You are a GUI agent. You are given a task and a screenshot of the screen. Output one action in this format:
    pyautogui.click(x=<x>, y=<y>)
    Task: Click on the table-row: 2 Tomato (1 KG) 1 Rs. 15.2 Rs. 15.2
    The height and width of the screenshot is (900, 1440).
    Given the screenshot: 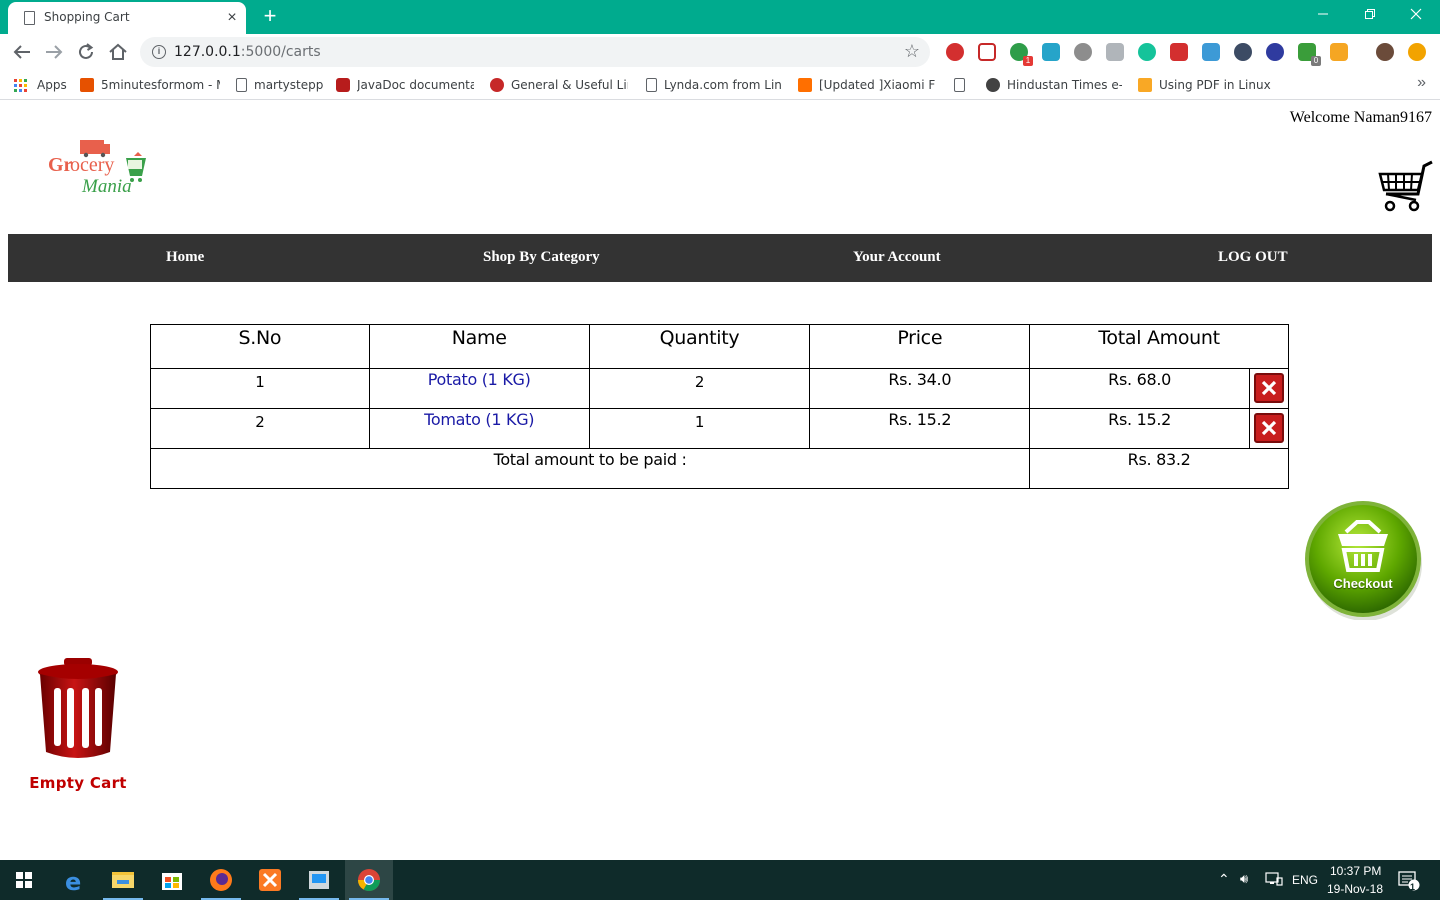 What is the action you would take?
    pyautogui.click(x=720, y=428)
    